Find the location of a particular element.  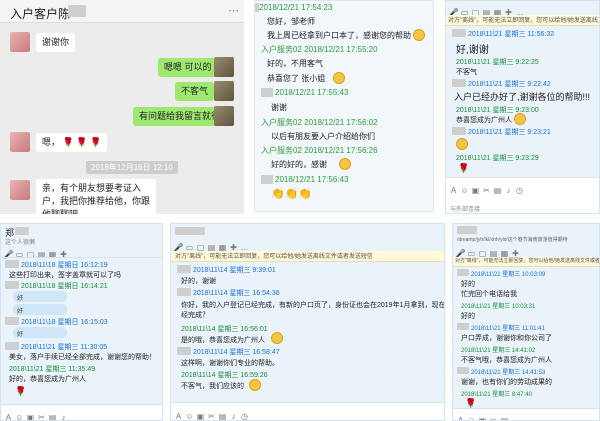

message-text: 户口弄成，谢谢你和你公司了 is located at coordinates (506, 338).